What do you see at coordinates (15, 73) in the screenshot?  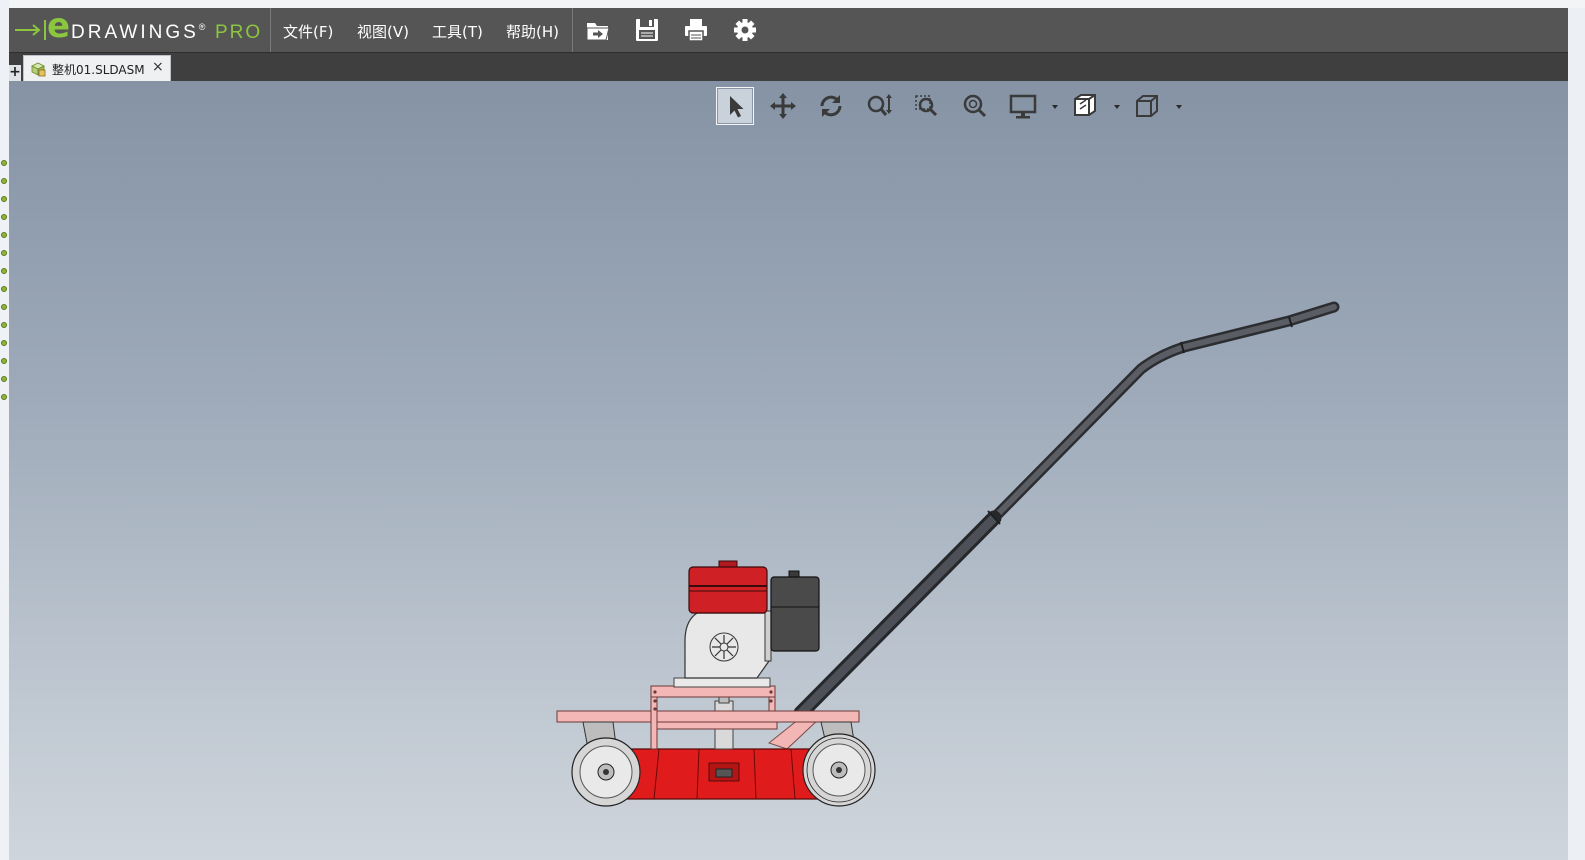 I see `add-tab-button: +` at bounding box center [15, 73].